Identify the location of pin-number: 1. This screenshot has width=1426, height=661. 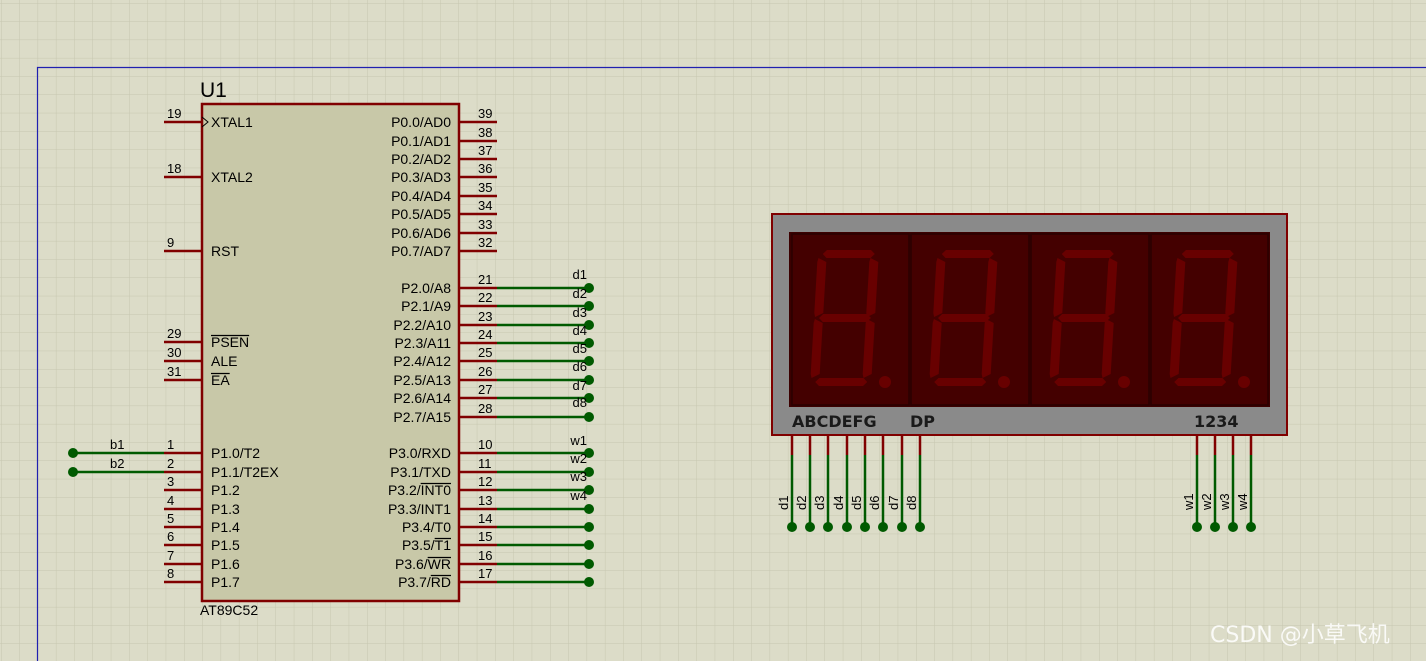
(170, 444).